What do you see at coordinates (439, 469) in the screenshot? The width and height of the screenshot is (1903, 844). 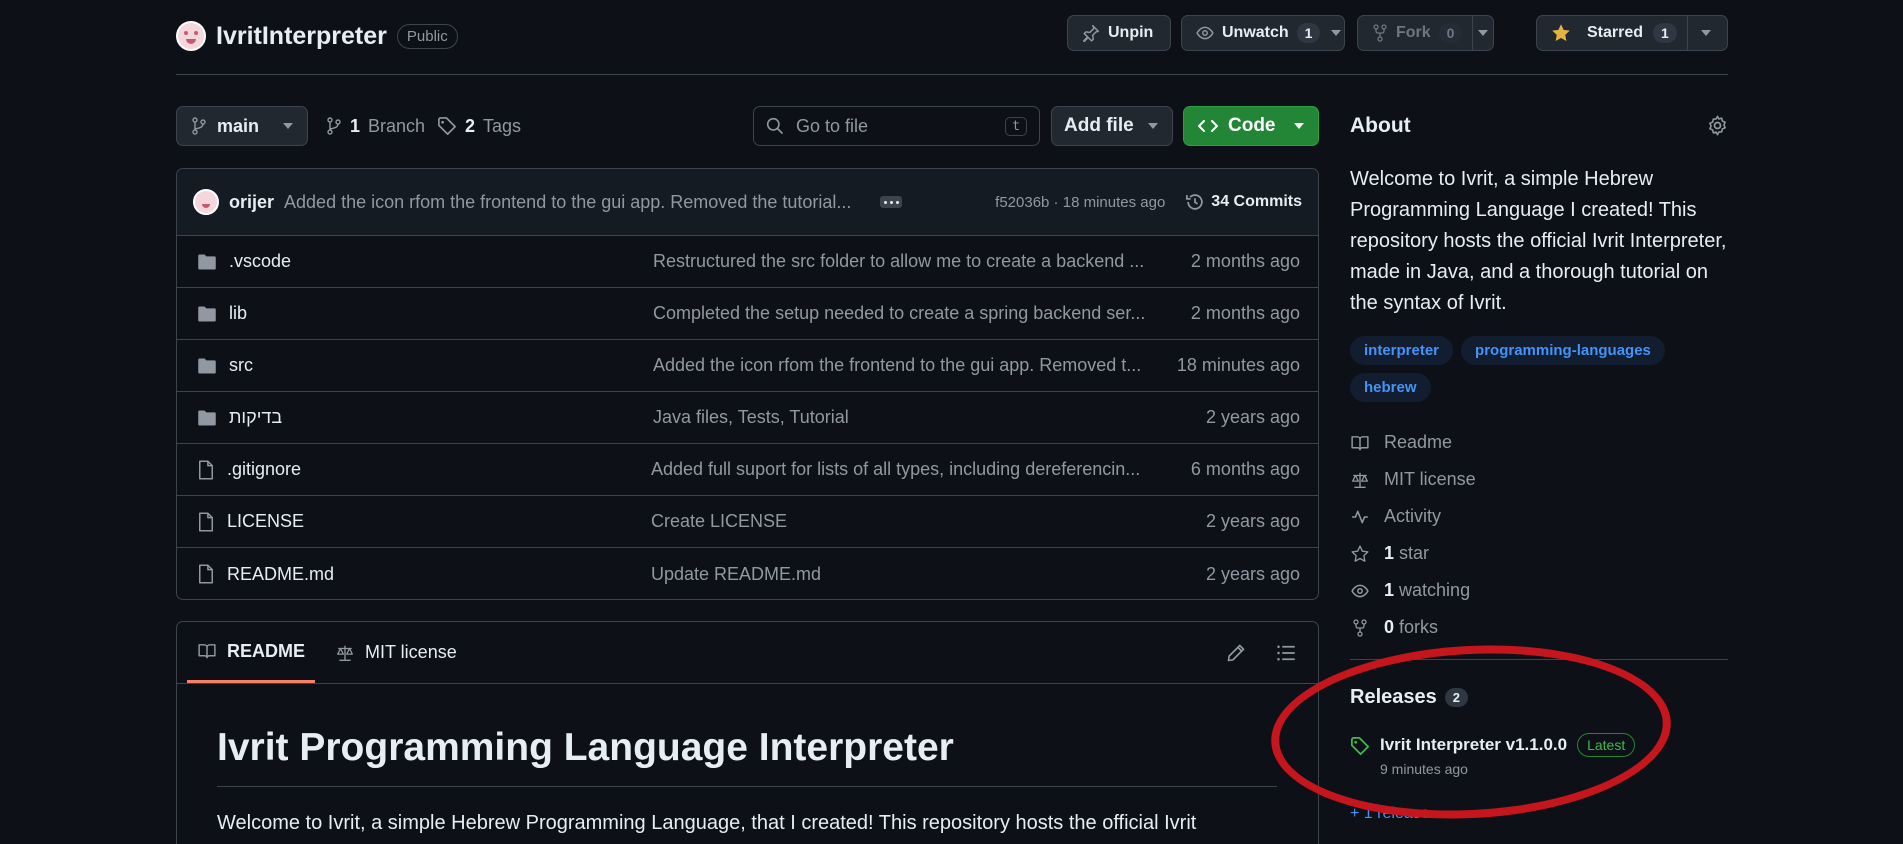 I see `file-name: .gitignore` at bounding box center [439, 469].